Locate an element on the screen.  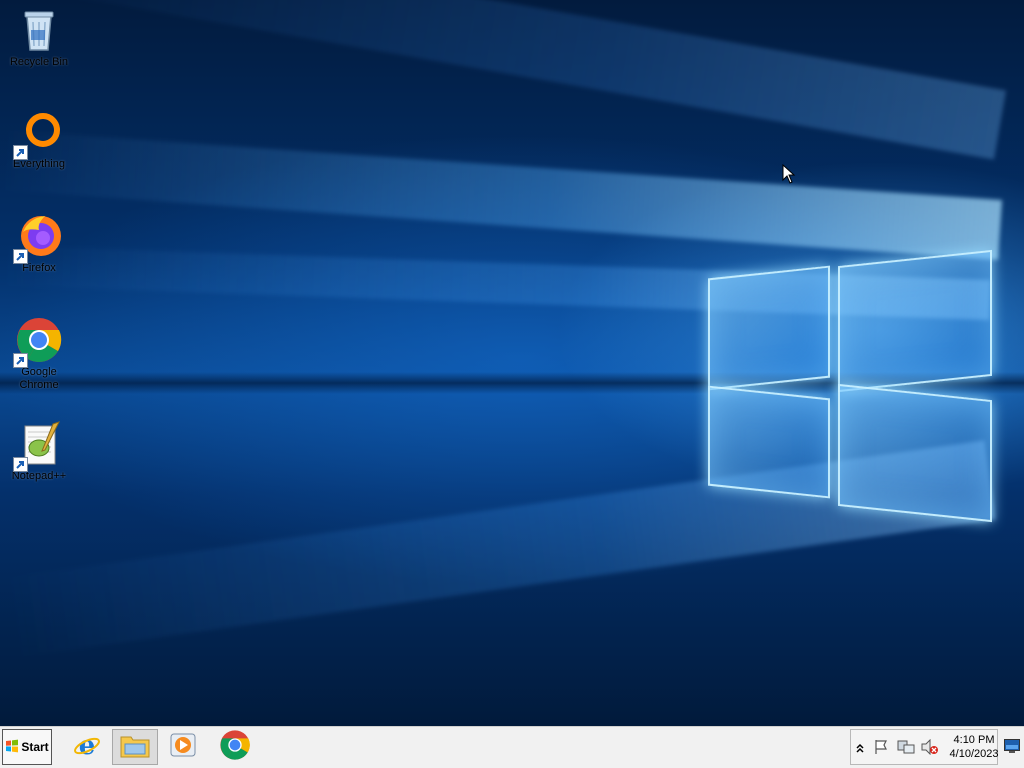
taskbar-clock: 4:10 PM 4/10/2023 is located at coordinates (974, 747).